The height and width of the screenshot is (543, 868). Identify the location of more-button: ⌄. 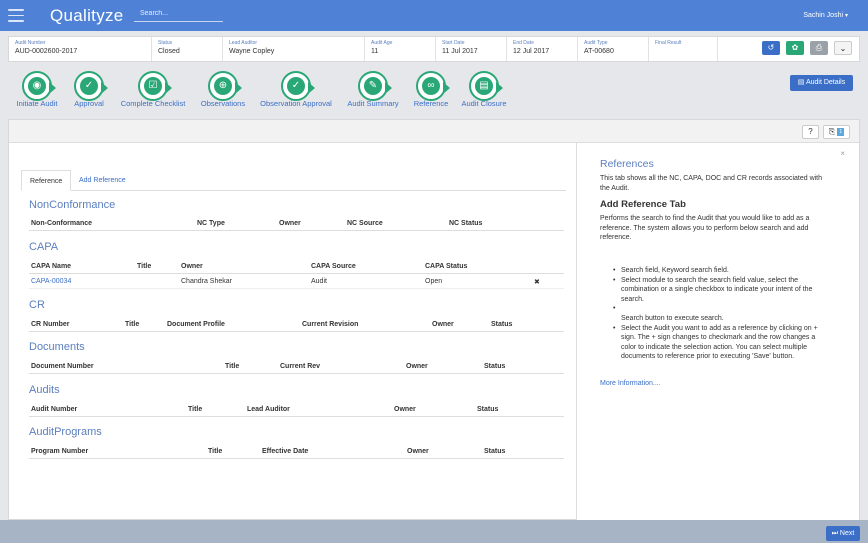
(843, 48).